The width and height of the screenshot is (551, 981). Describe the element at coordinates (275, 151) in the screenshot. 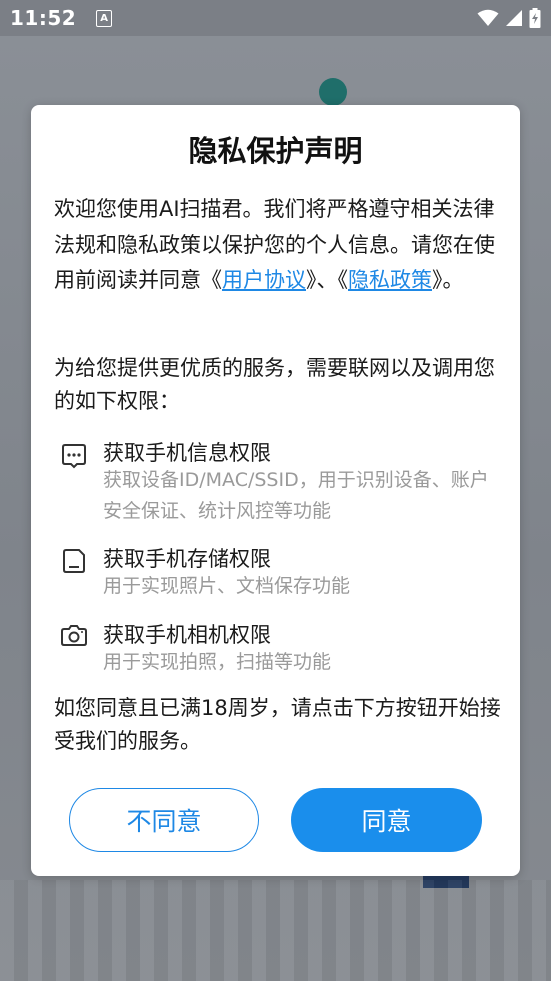

I see `dialog-title: 隐私保护声明` at that location.